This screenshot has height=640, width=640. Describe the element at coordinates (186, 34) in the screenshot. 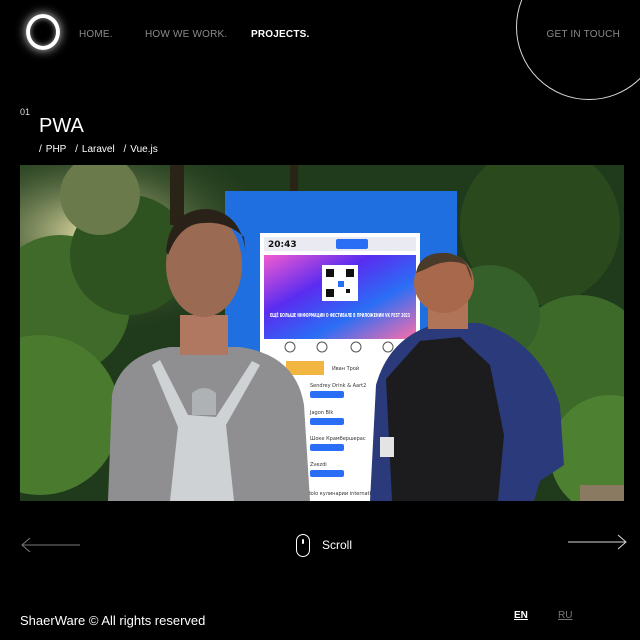

I see `nav-how-we-work: HOW WE WORK.` at that location.